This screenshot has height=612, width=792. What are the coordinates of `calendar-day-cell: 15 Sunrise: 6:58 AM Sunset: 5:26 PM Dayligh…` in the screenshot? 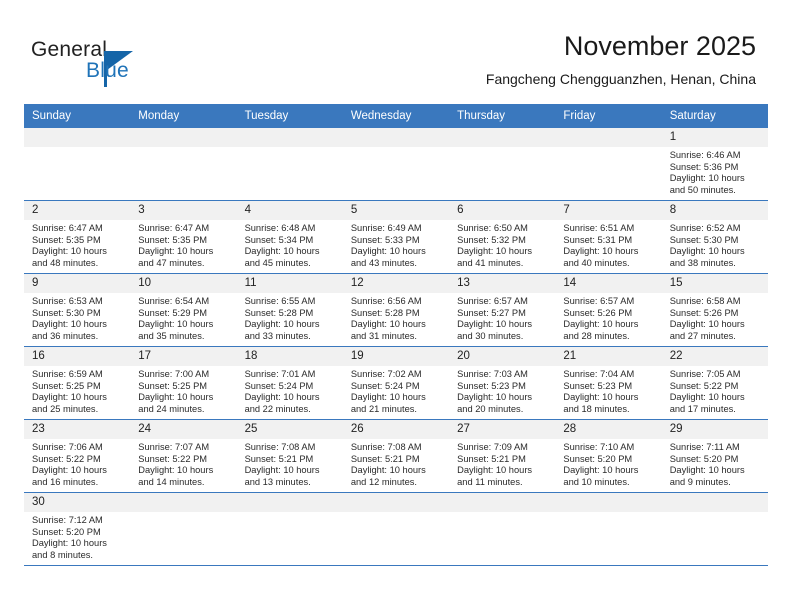 It's located at (714, 310).